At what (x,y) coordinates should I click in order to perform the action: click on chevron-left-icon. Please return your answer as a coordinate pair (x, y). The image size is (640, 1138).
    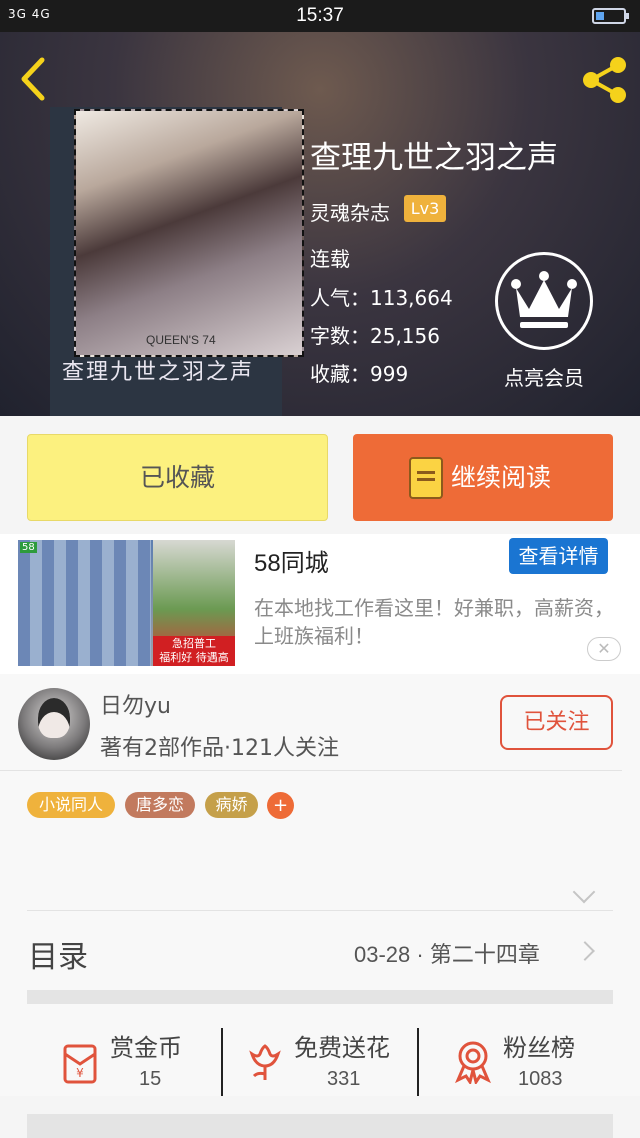
    Looking at the image, I should click on (33, 79).